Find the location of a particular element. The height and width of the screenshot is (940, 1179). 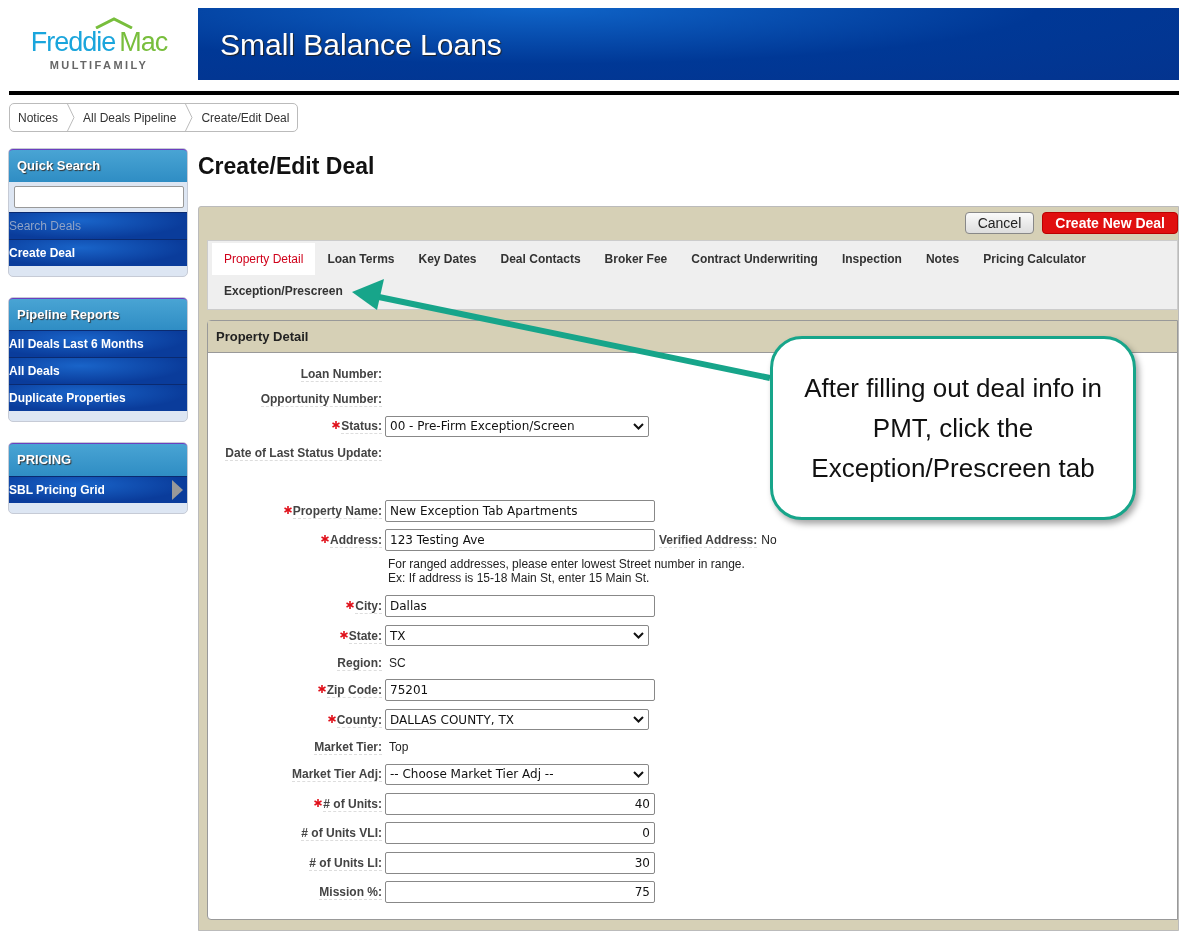

field-value: No is located at coordinates (769, 540).